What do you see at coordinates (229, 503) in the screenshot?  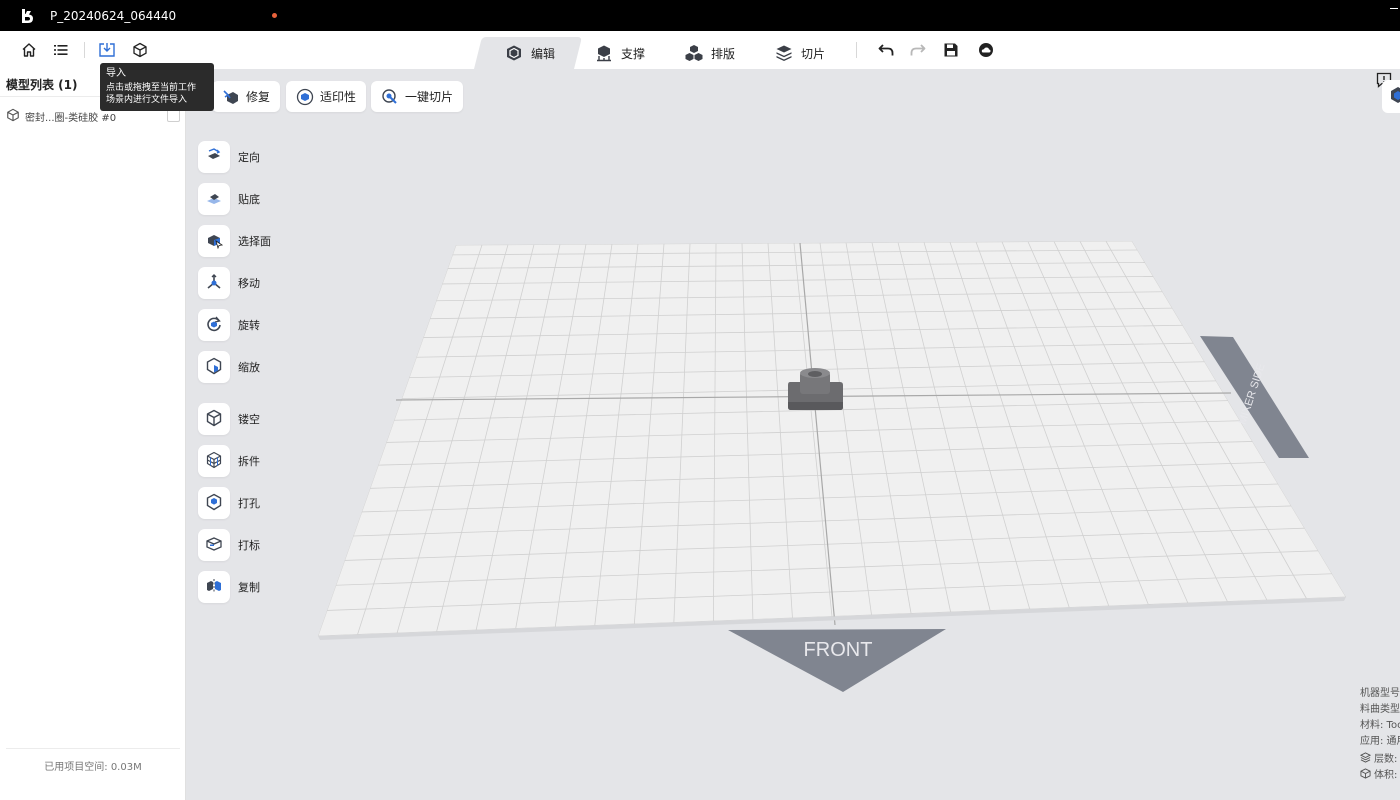 I see `tool-punch-hole: 打孔` at bounding box center [229, 503].